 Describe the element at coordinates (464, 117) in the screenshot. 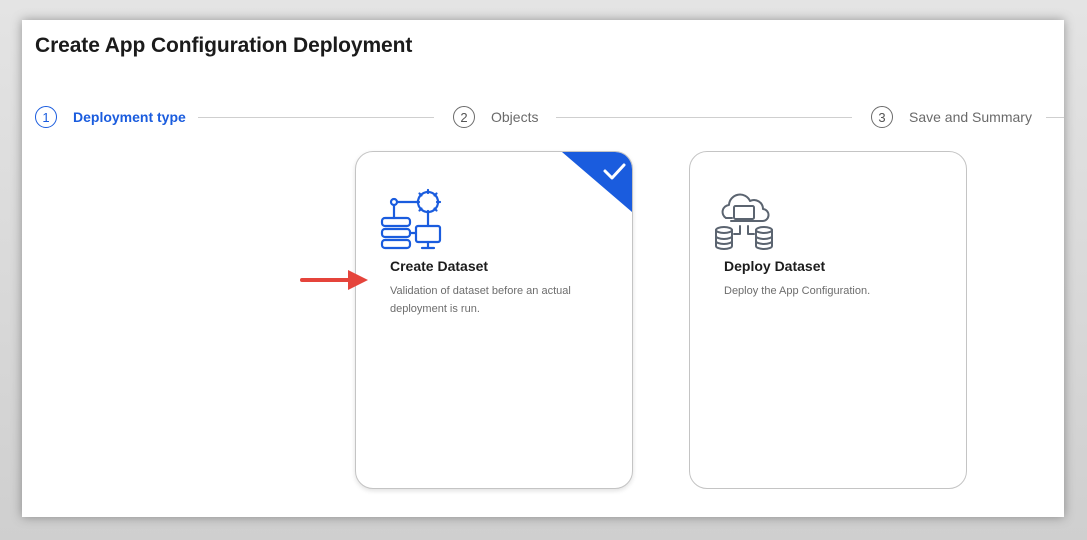

I see `step-number-2: 2` at that location.